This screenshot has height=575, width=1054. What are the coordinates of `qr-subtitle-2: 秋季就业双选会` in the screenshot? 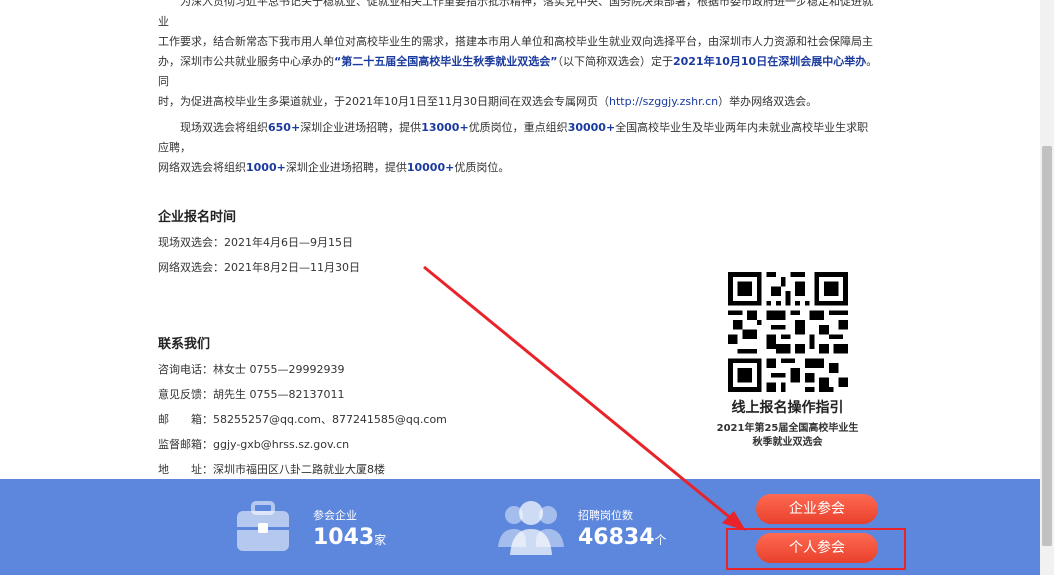 It's located at (787, 442).